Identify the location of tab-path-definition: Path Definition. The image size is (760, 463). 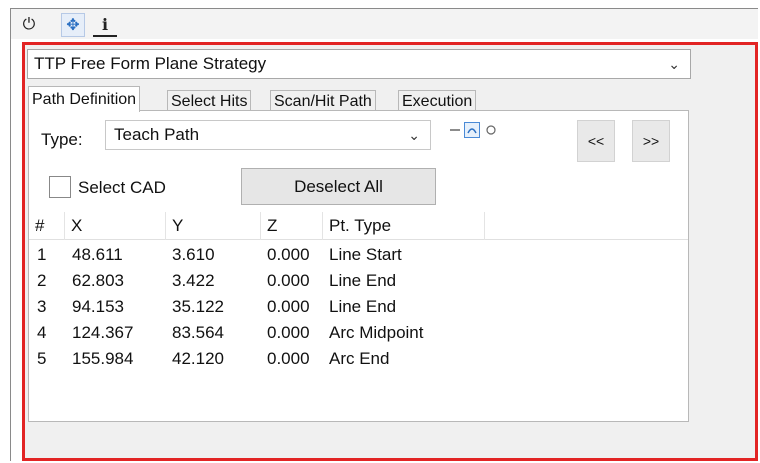
(84, 99).